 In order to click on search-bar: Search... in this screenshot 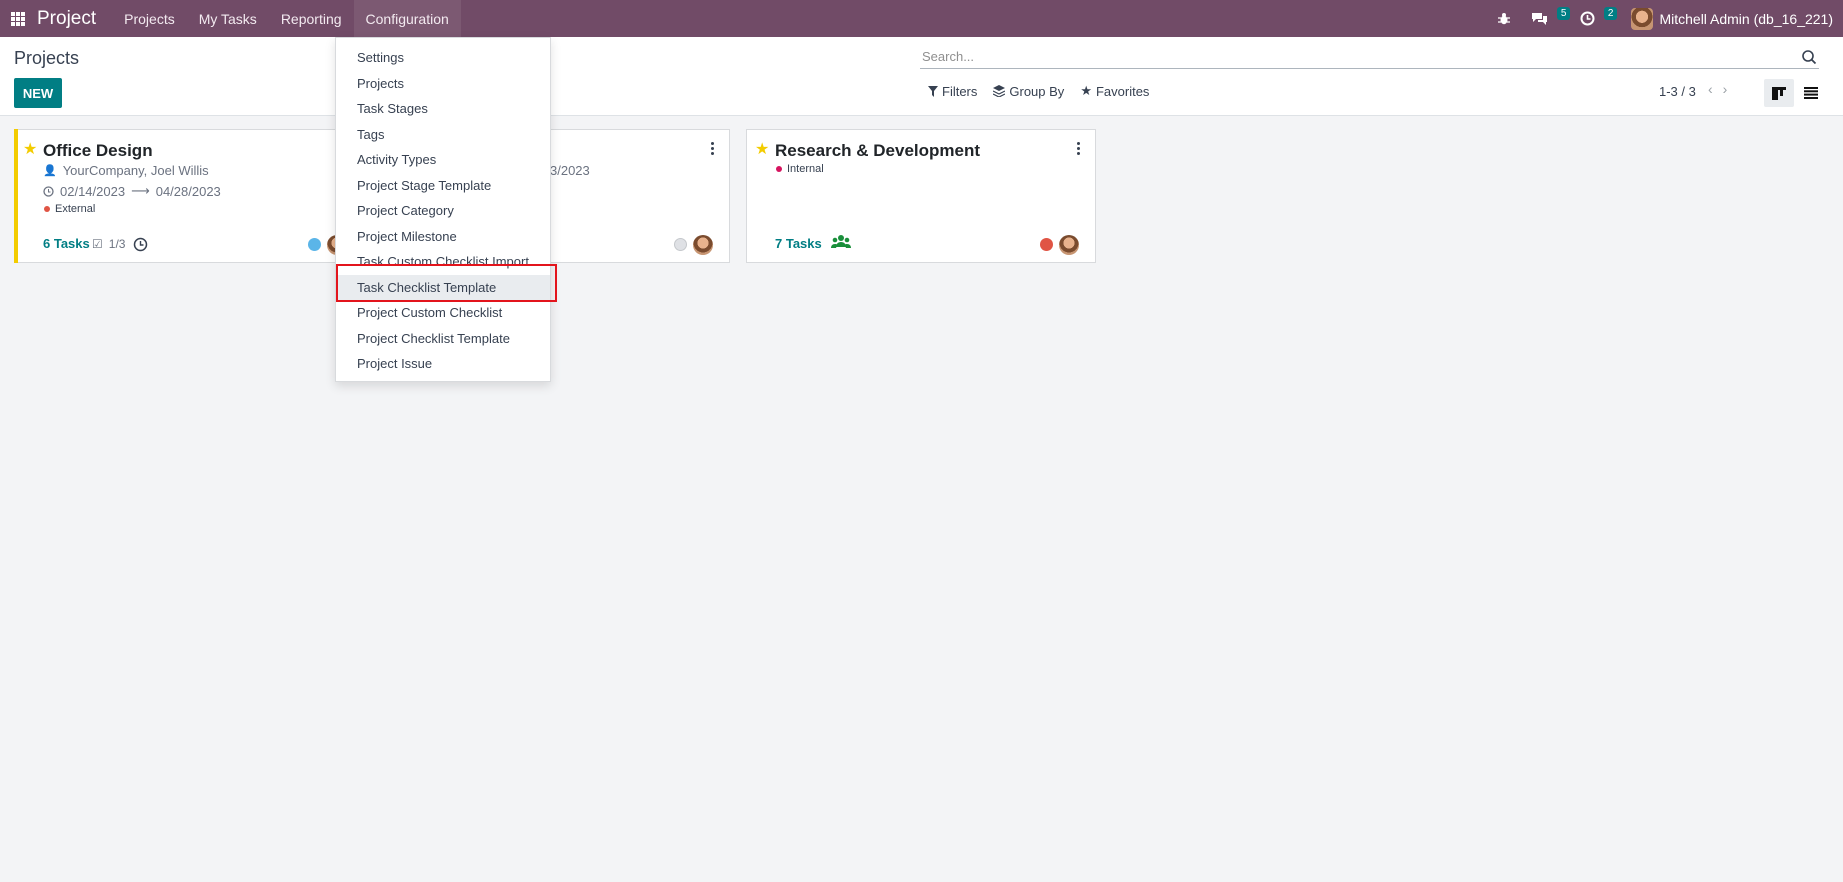, I will do `click(1369, 57)`.